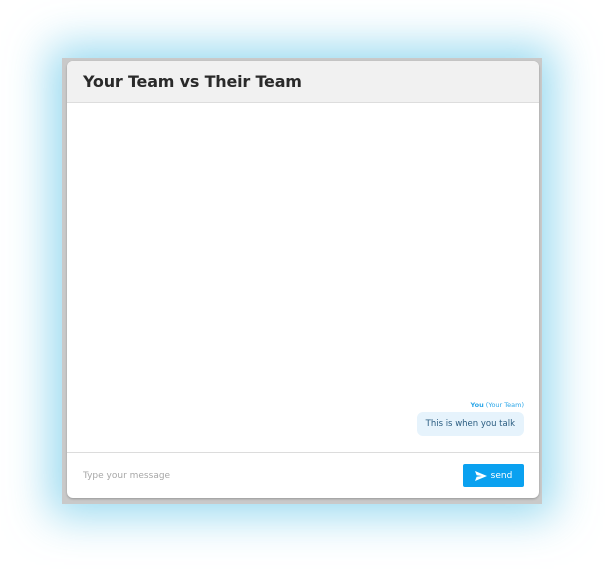 Image resolution: width=605 pixels, height=569 pixels. Describe the element at coordinates (192, 81) in the screenshot. I see `chat-title: Your Team vs Their Team` at that location.